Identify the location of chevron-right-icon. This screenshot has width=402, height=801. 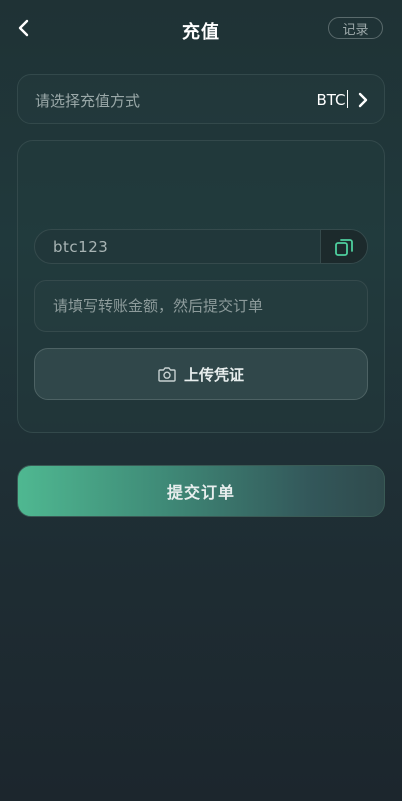
(363, 100).